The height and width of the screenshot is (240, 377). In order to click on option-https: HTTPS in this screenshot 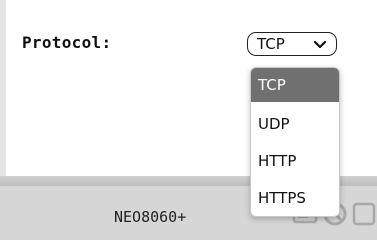, I will do `click(295, 198)`.